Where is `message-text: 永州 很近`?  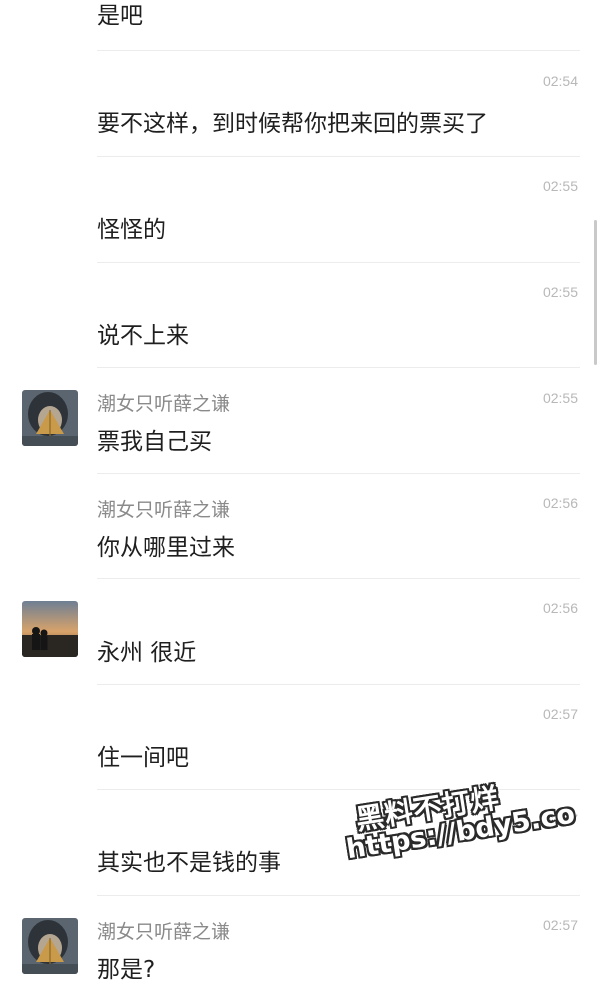
message-text: 永州 很近 is located at coordinates (147, 653).